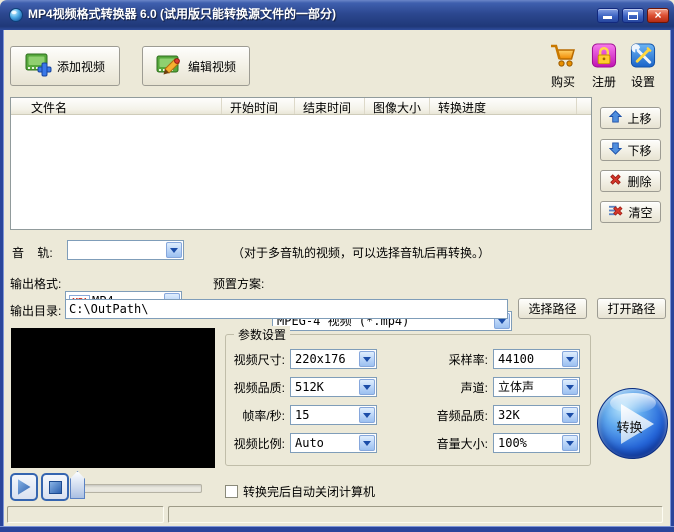  I want to click on move-down-label: 下移, so click(639, 150).